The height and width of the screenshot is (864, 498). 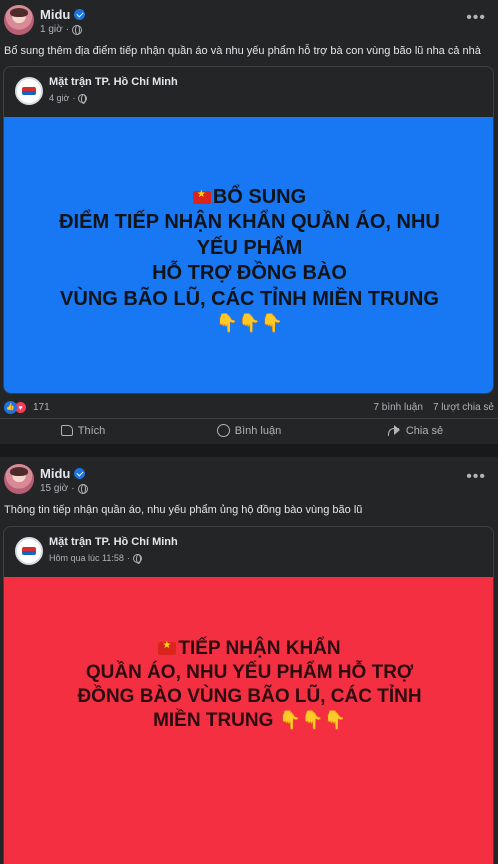 What do you see at coordinates (66, 430) in the screenshot?
I see `thumbs-up-icon` at bounding box center [66, 430].